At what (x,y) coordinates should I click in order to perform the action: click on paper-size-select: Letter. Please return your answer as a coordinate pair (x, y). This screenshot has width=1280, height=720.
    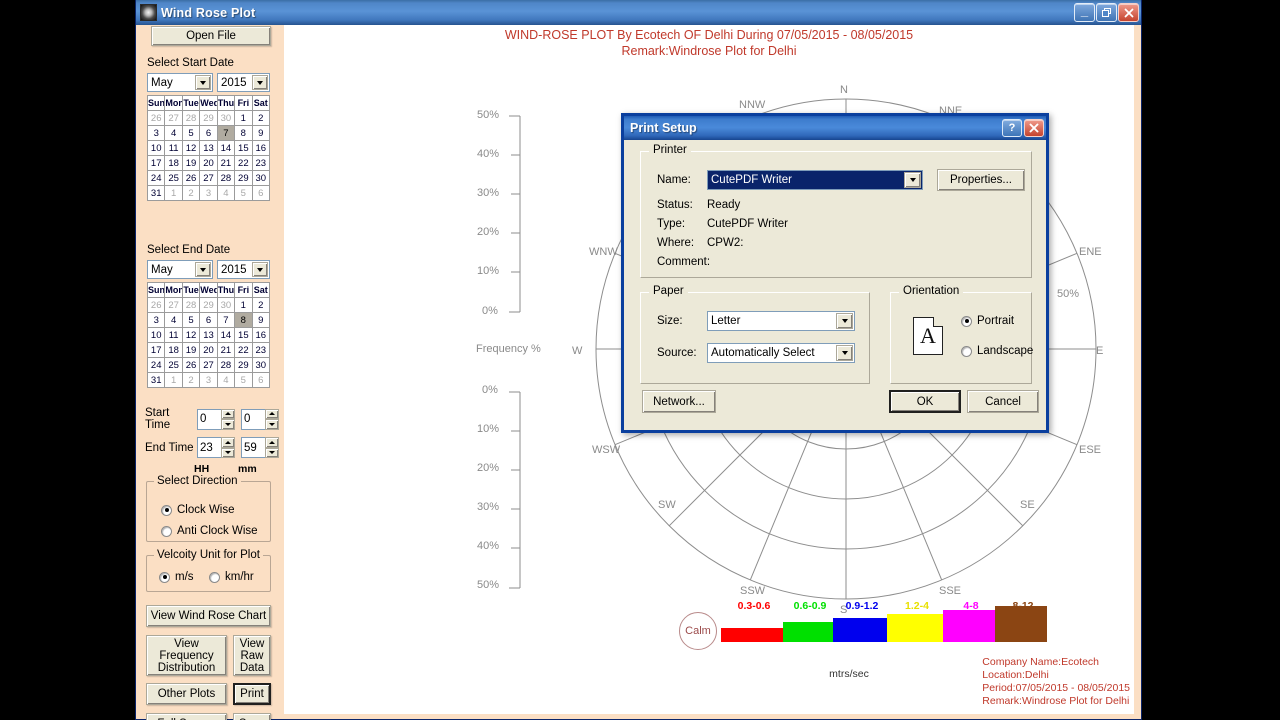
    Looking at the image, I should click on (781, 321).